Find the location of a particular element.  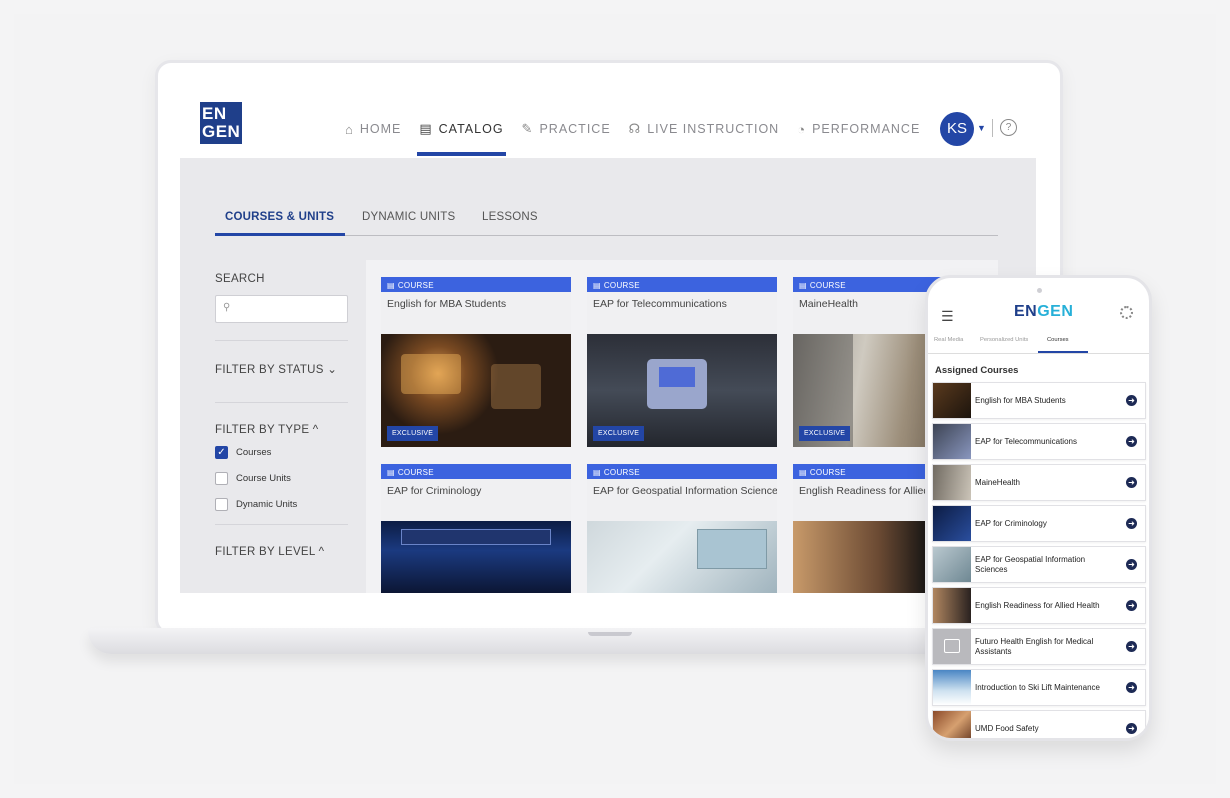

menu-icon: ☰ is located at coordinates (947, 316).